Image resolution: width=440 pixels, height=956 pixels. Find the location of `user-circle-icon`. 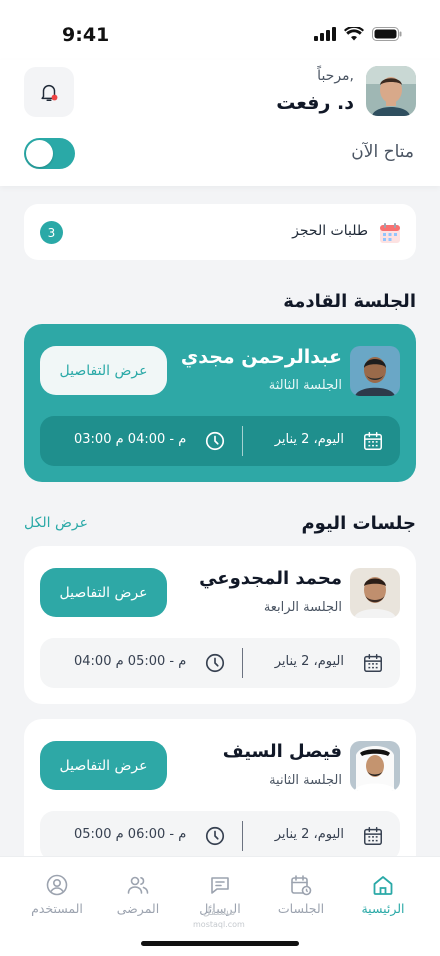

user-circle-icon is located at coordinates (57, 885).